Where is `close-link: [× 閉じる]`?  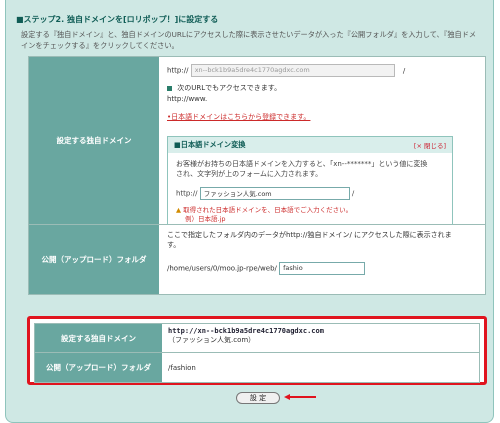 close-link: [× 閉じる] is located at coordinates (430, 145).